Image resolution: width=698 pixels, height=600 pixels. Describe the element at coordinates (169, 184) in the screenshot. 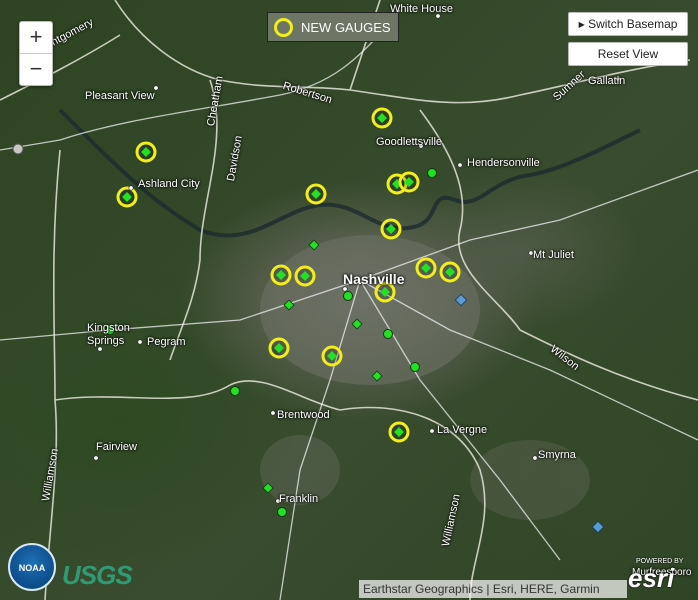

I see `place-ashland-city: Ashland City` at that location.